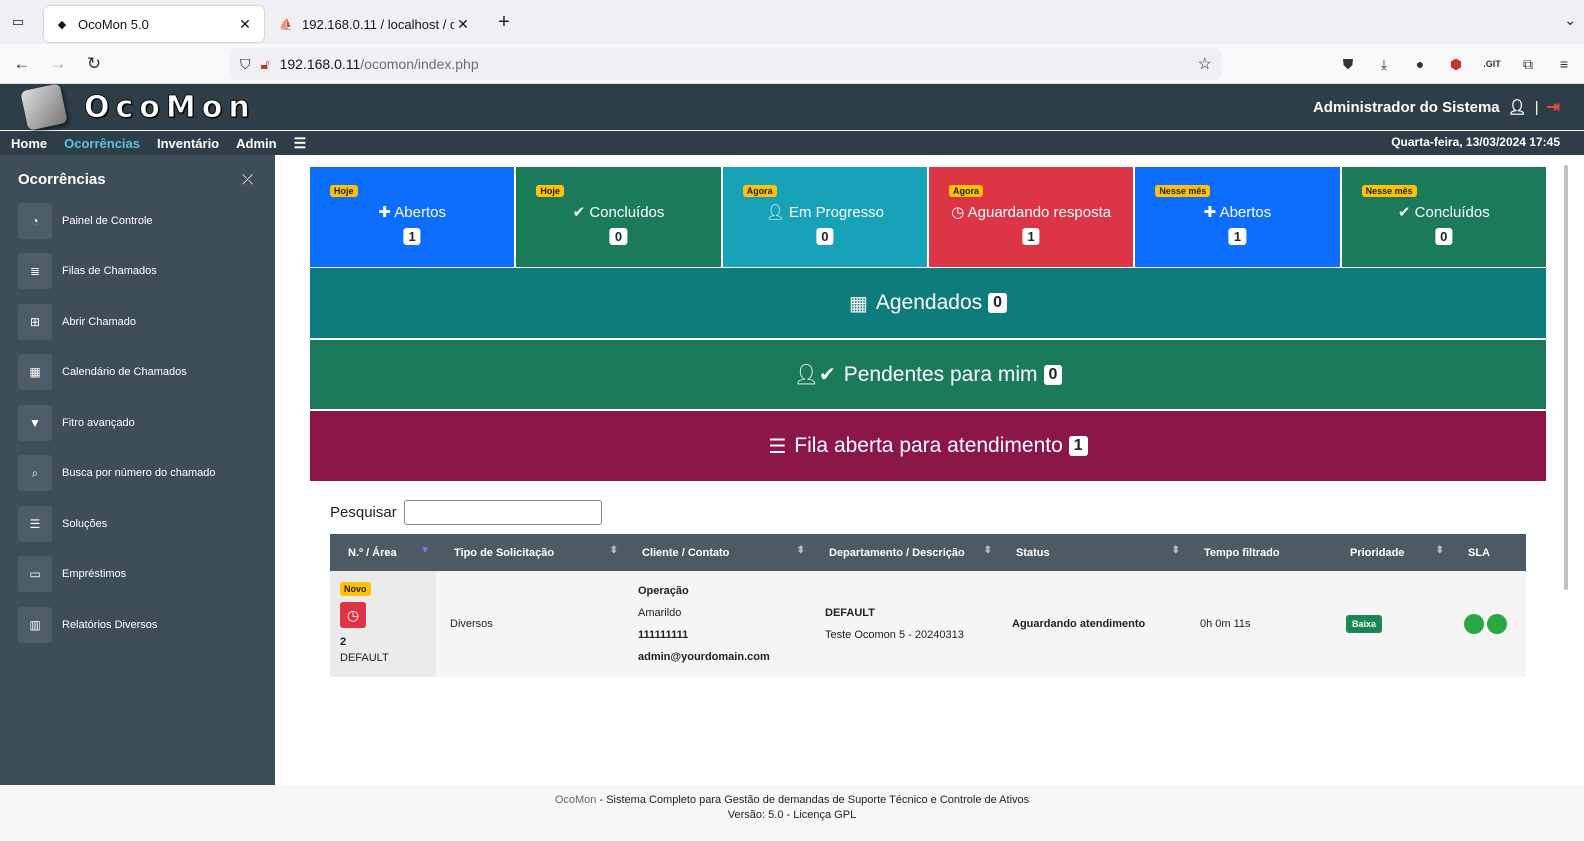  What do you see at coordinates (44, 107) in the screenshot?
I see `ocomon-logo-icon` at bounding box center [44, 107].